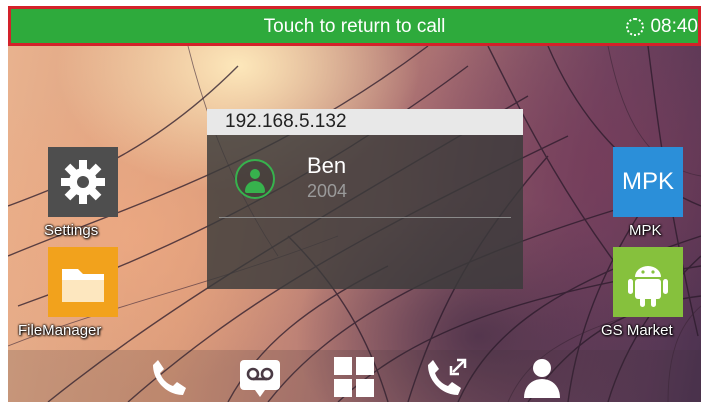 The height and width of the screenshot is (406, 707). What do you see at coordinates (448, 377) in the screenshot?
I see `call-transfer-icon` at bounding box center [448, 377].